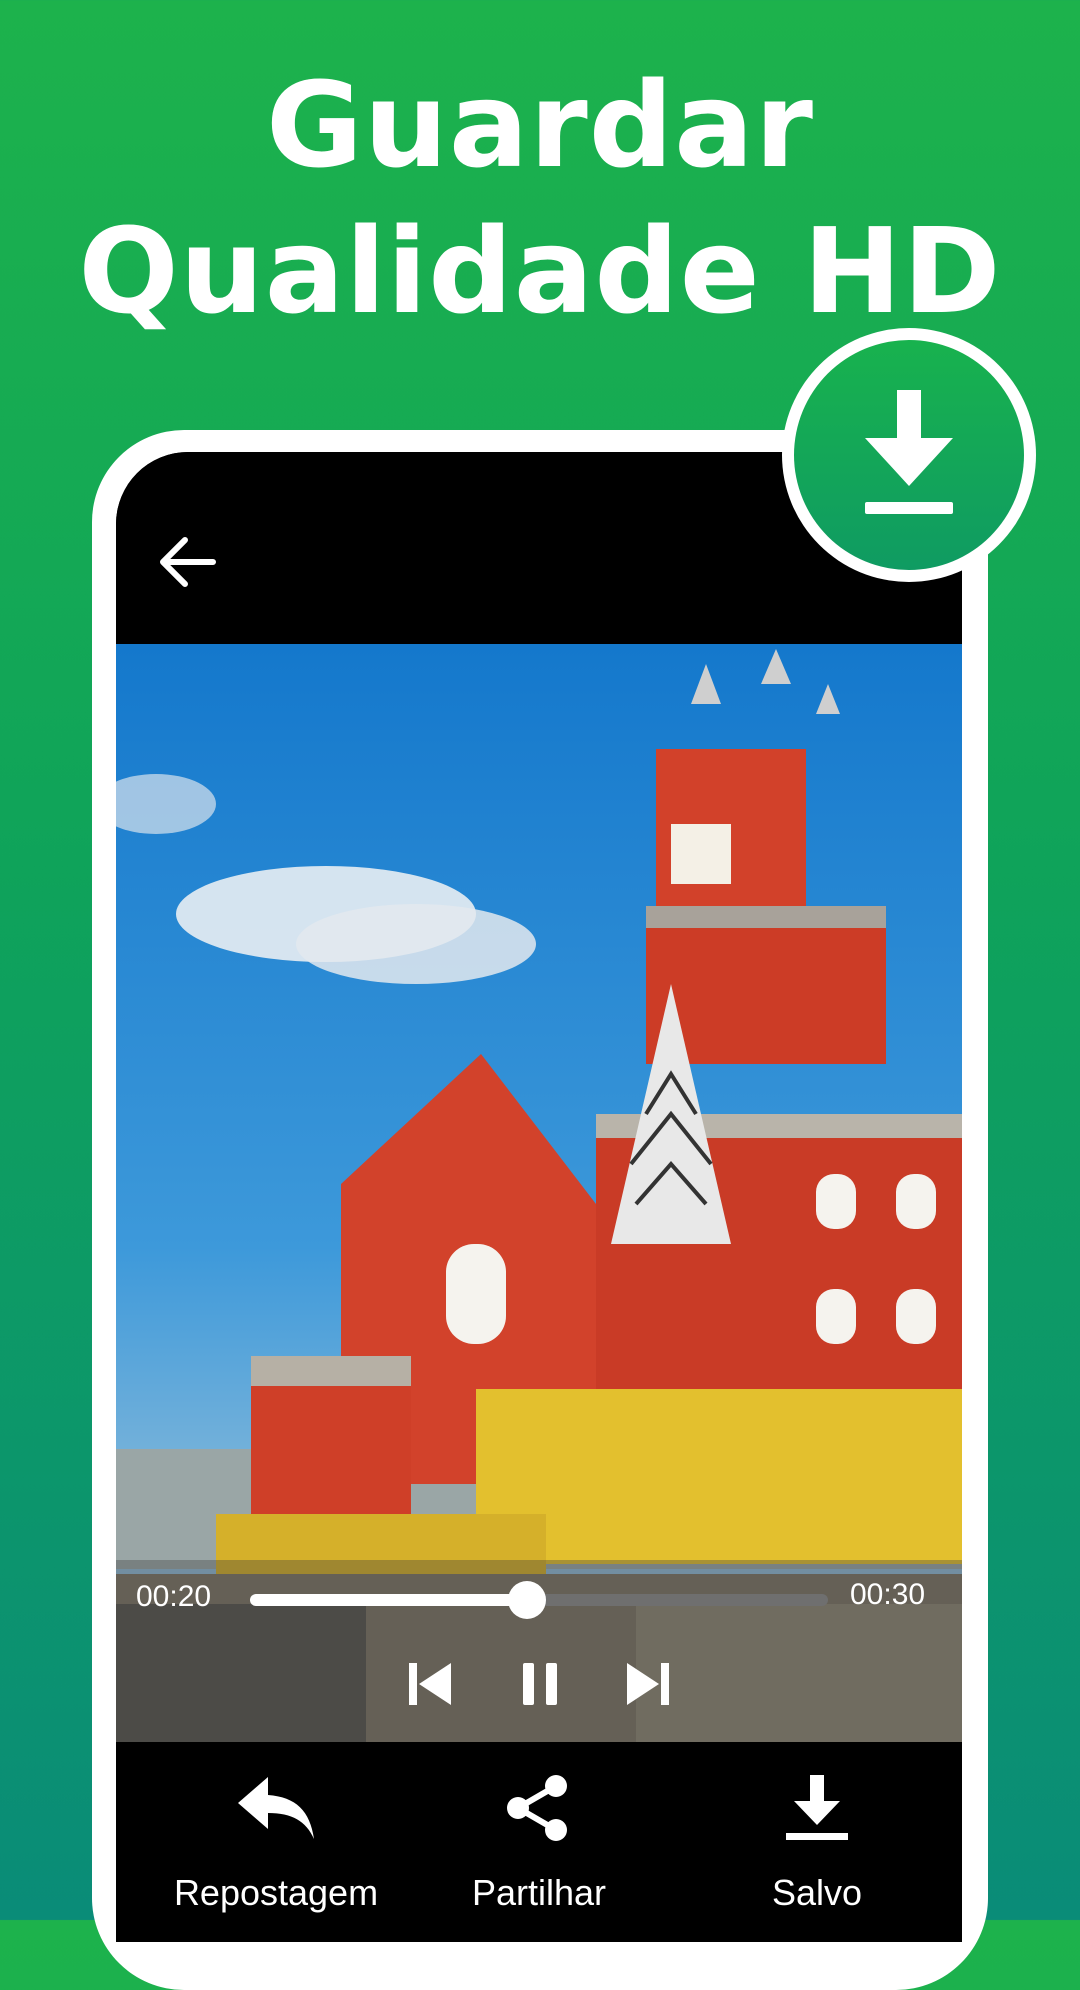 The height and width of the screenshot is (1990, 1080). What do you see at coordinates (909, 452) in the screenshot?
I see `download-badge-icon` at bounding box center [909, 452].